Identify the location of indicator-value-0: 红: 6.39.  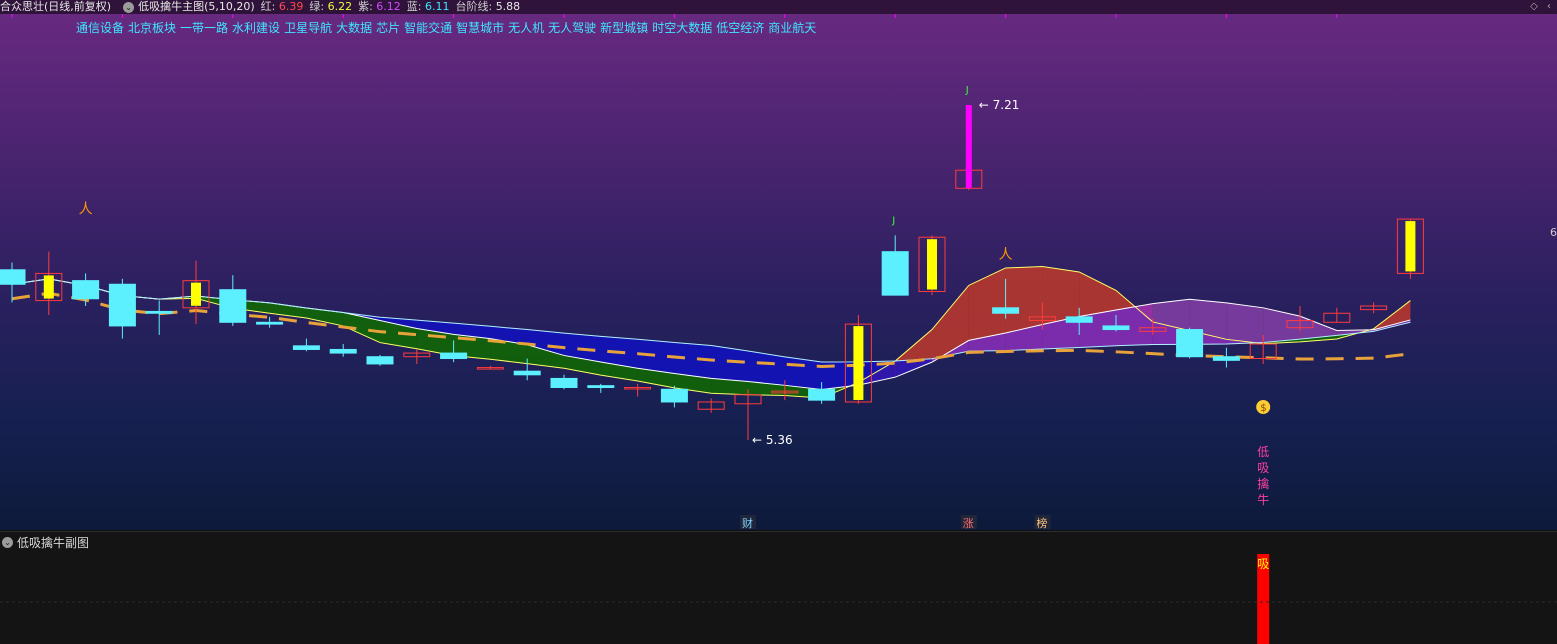
(282, 6).